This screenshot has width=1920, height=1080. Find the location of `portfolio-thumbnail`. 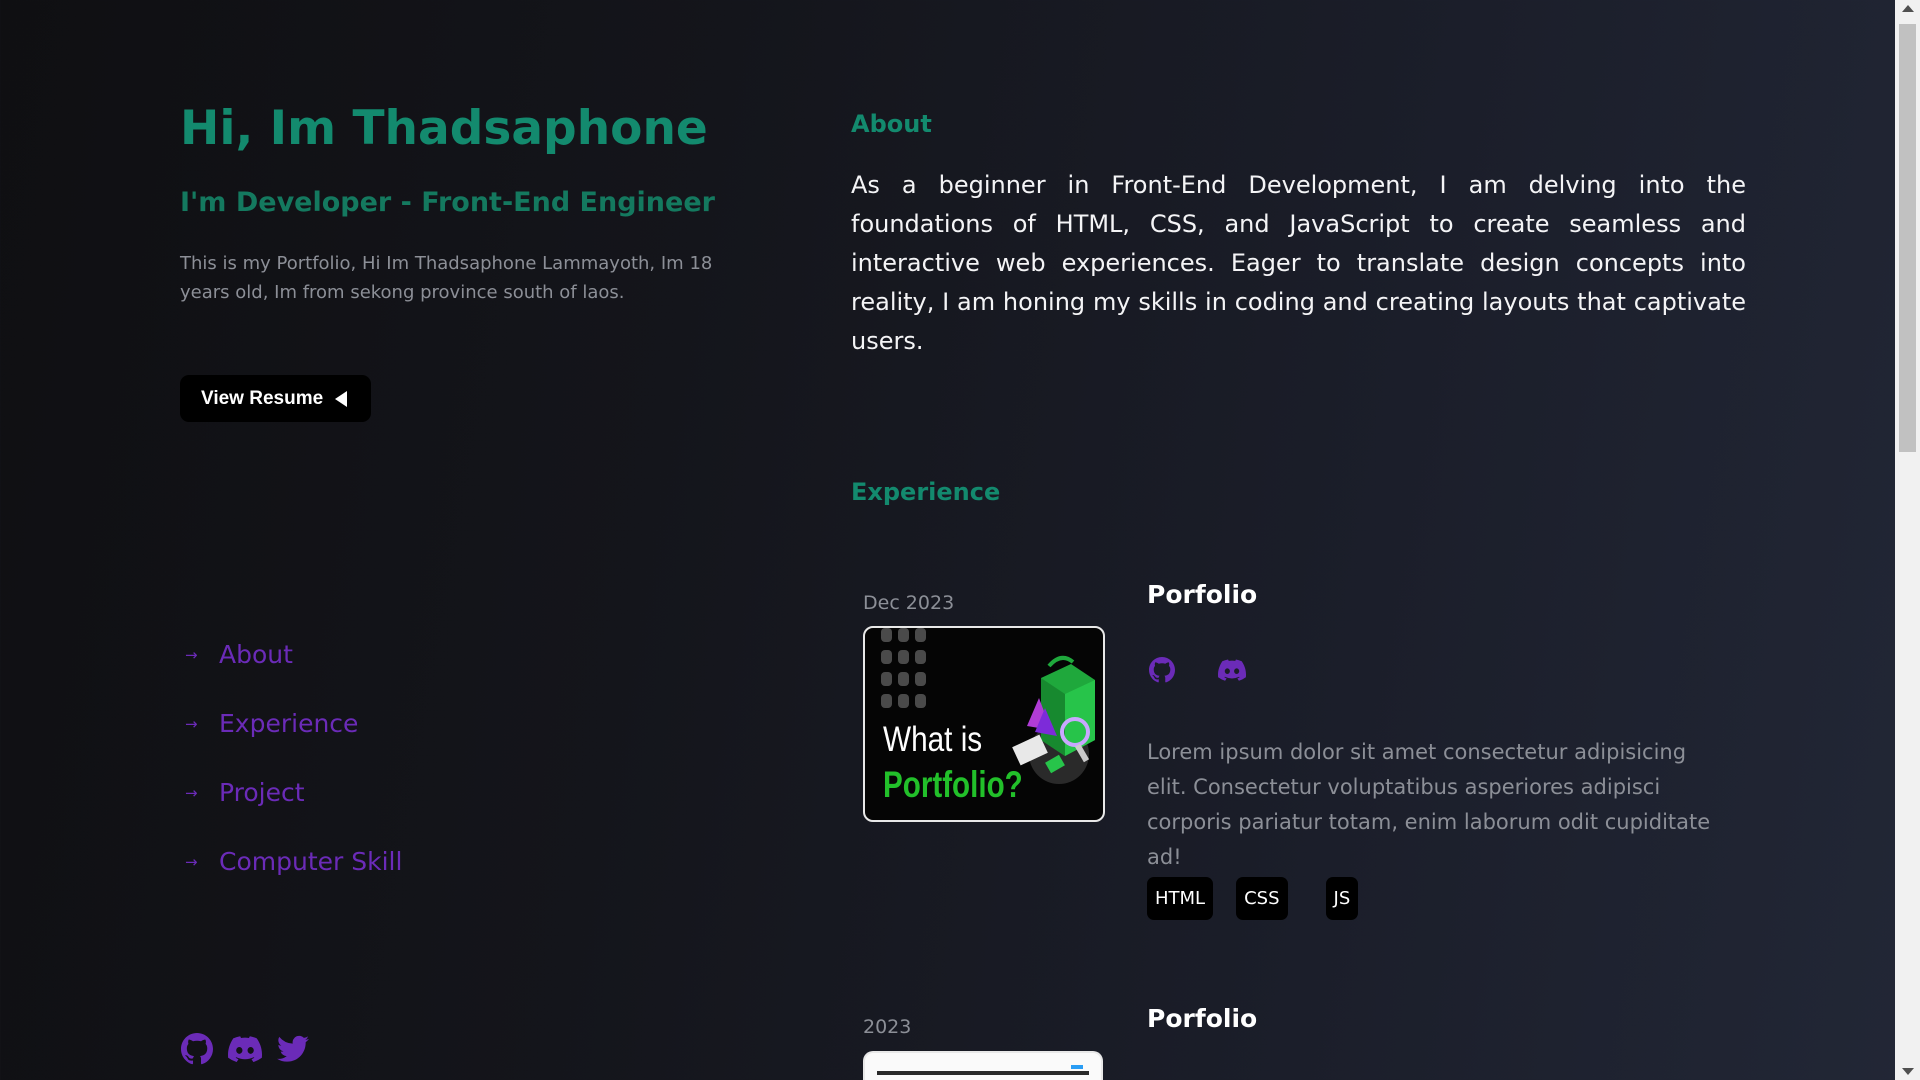

portfolio-thumbnail is located at coordinates (983, 1065).